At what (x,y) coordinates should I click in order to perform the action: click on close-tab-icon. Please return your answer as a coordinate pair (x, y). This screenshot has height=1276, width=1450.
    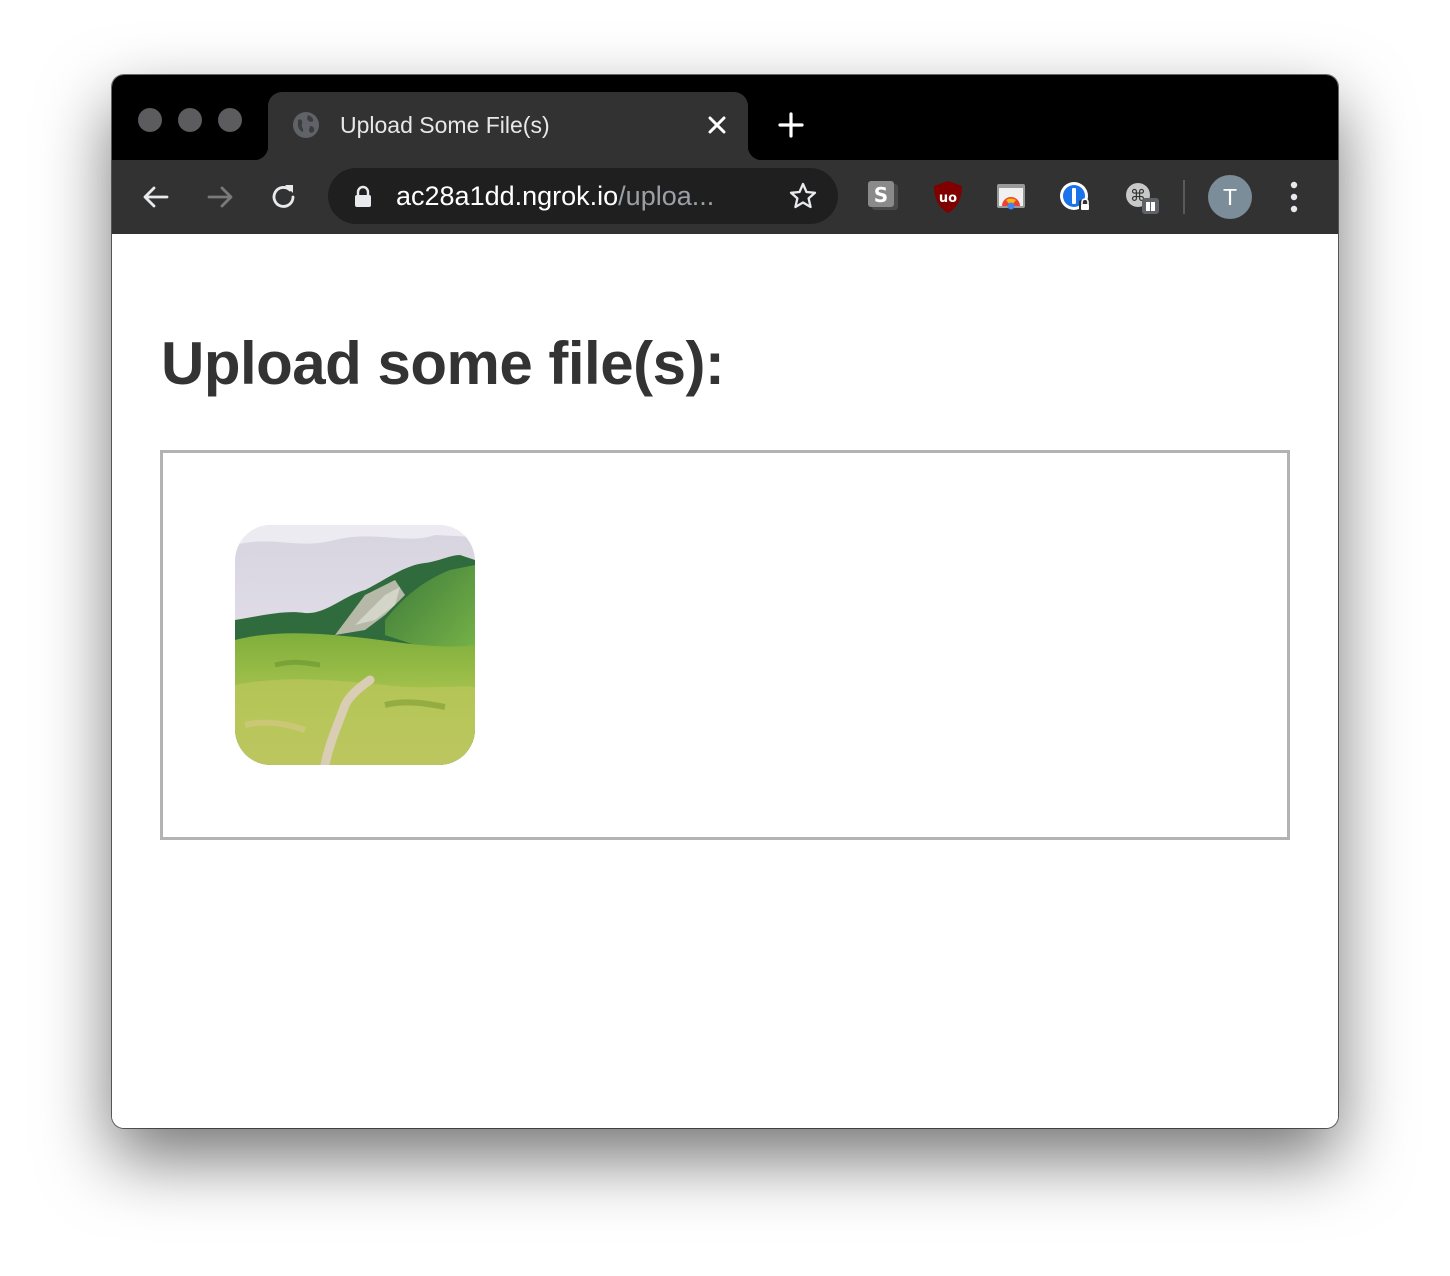
    Looking at the image, I should click on (717, 125).